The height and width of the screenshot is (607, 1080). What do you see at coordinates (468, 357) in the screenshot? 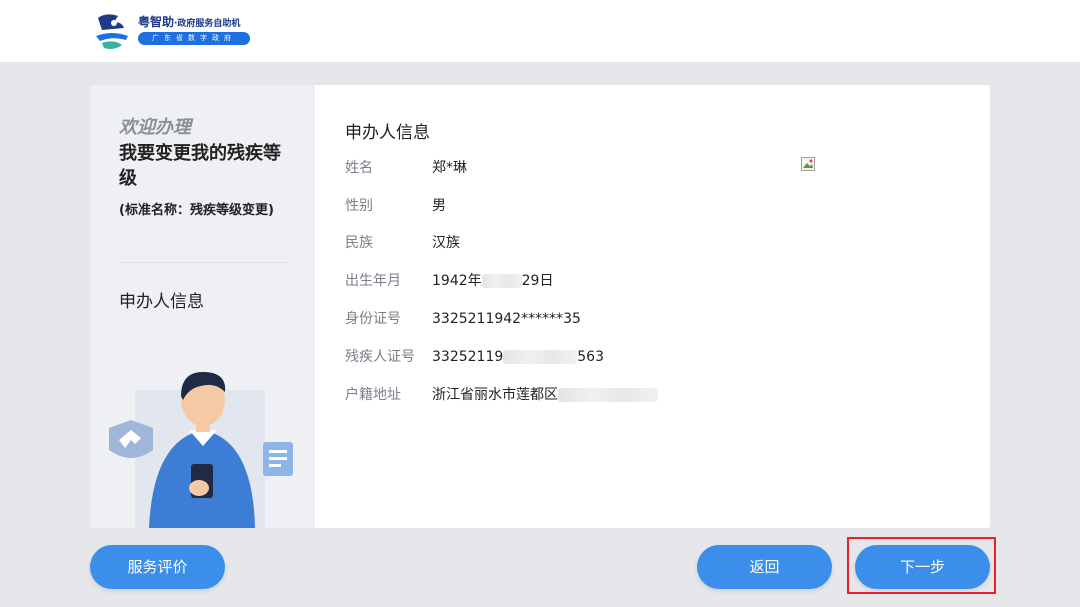
I see `value-prefix: 33252119` at bounding box center [468, 357].